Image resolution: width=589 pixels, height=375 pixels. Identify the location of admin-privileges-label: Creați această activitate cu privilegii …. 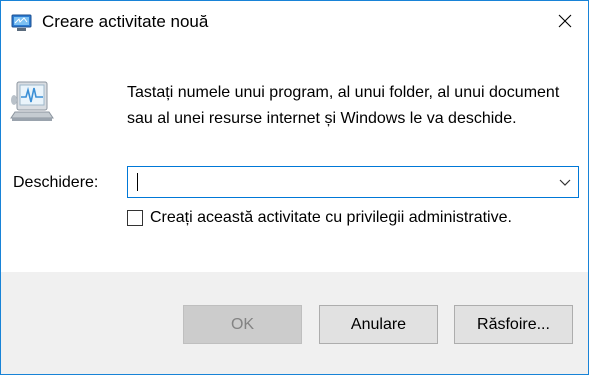
(331, 218).